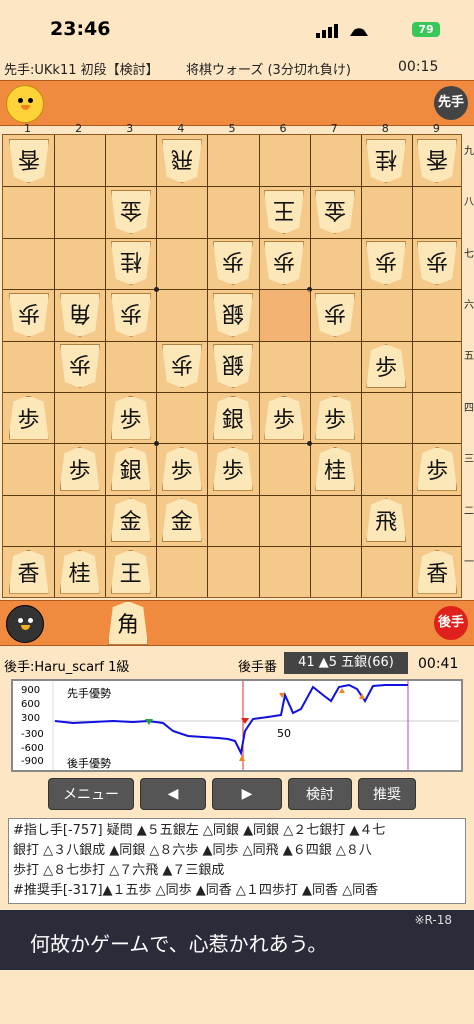 This screenshot has width=474, height=1024. What do you see at coordinates (418, 67) in the screenshot?
I see `sente-clock: 00:15` at bounding box center [418, 67].